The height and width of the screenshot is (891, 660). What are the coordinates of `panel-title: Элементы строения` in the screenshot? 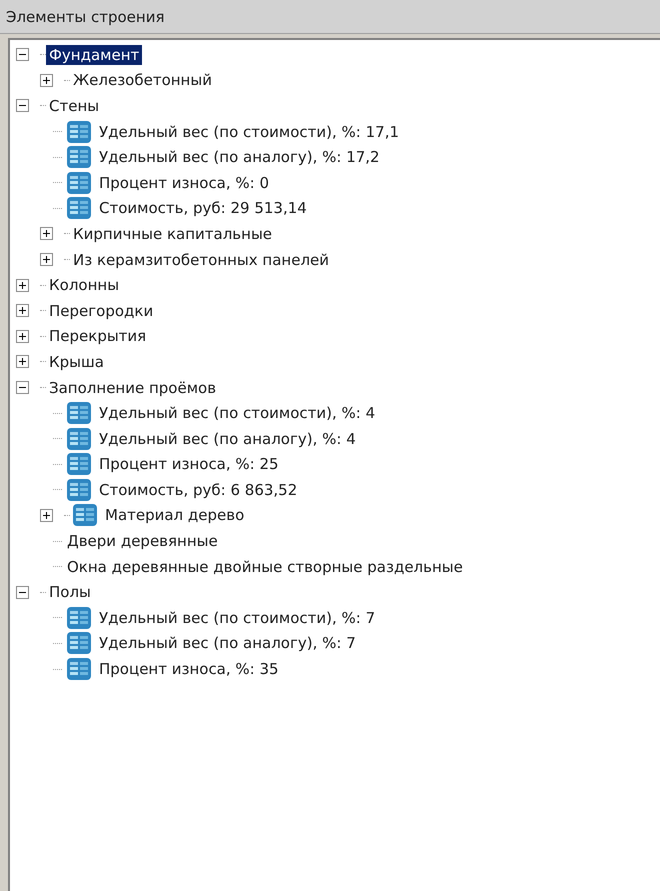 It's located at (85, 17).